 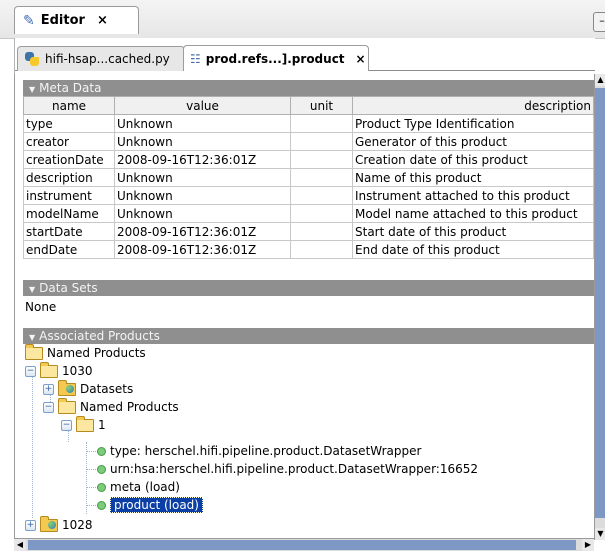 I want to click on cell-description: Model name attached to this product, so click(x=473, y=213).